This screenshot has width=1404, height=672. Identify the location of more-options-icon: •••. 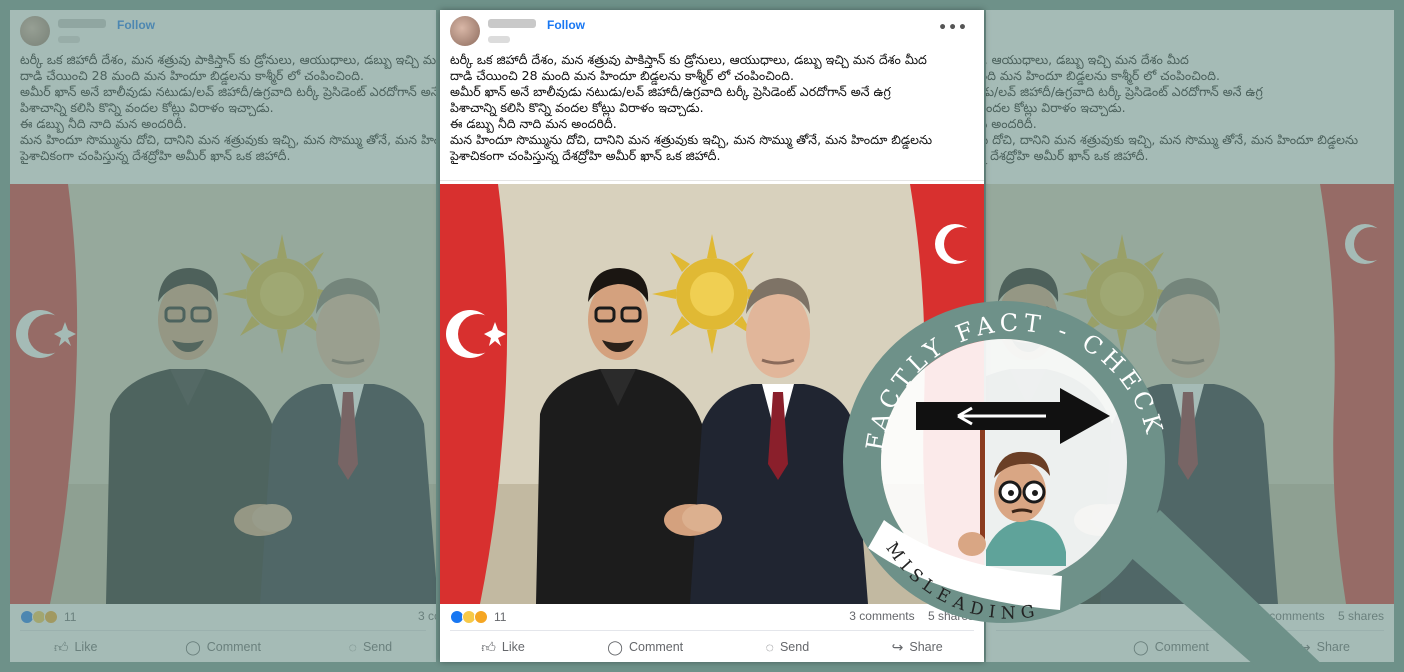
(953, 28).